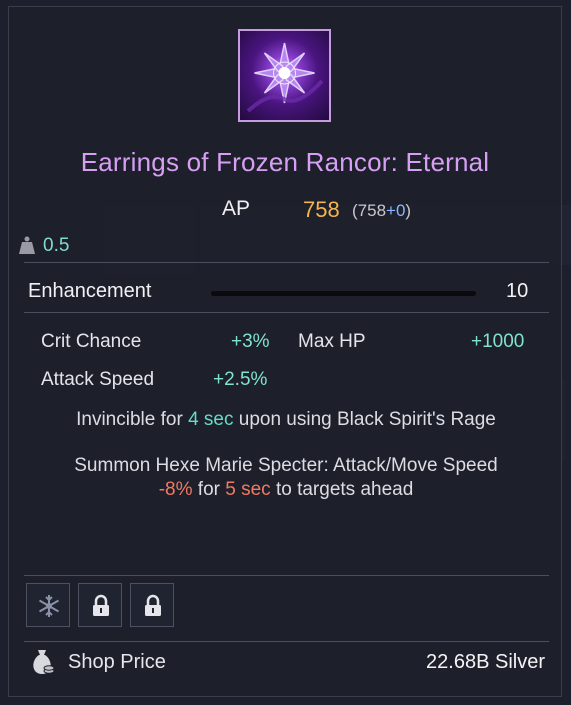  I want to click on stat-value-crit-chance: +3%, so click(250, 341).